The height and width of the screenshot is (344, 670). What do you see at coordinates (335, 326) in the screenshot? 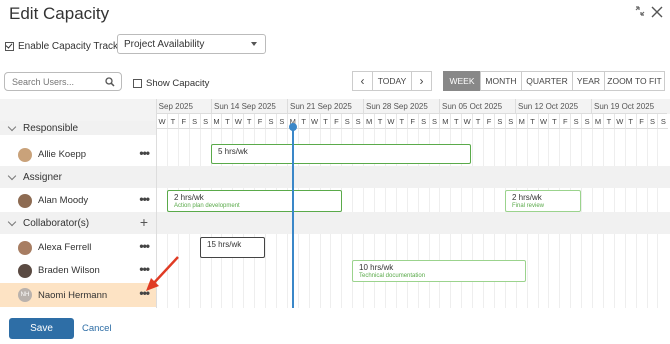
I see `dialog-footer: Save Cancel` at bounding box center [335, 326].